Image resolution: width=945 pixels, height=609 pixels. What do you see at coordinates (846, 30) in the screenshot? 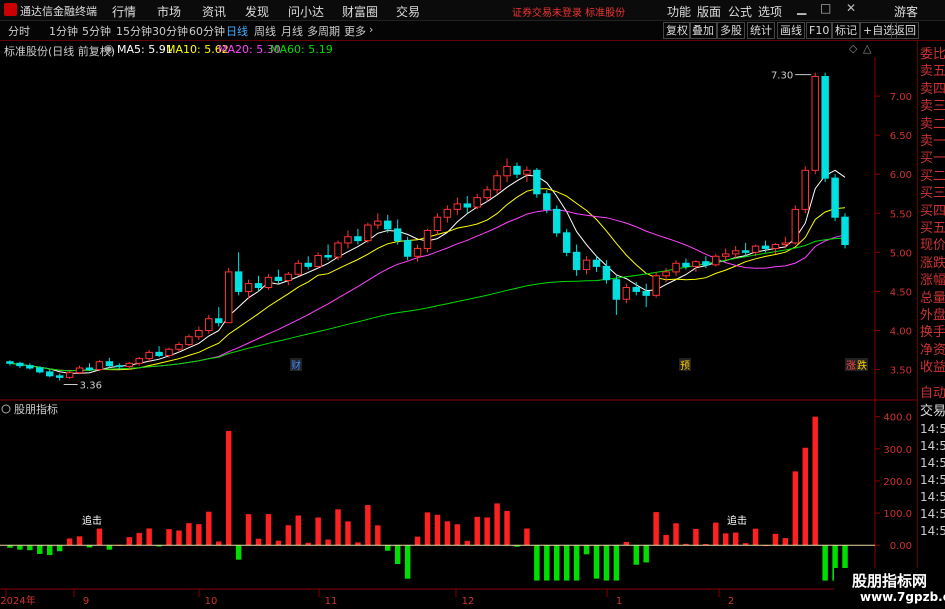
I see `biaoji-button: 标记` at bounding box center [846, 30].